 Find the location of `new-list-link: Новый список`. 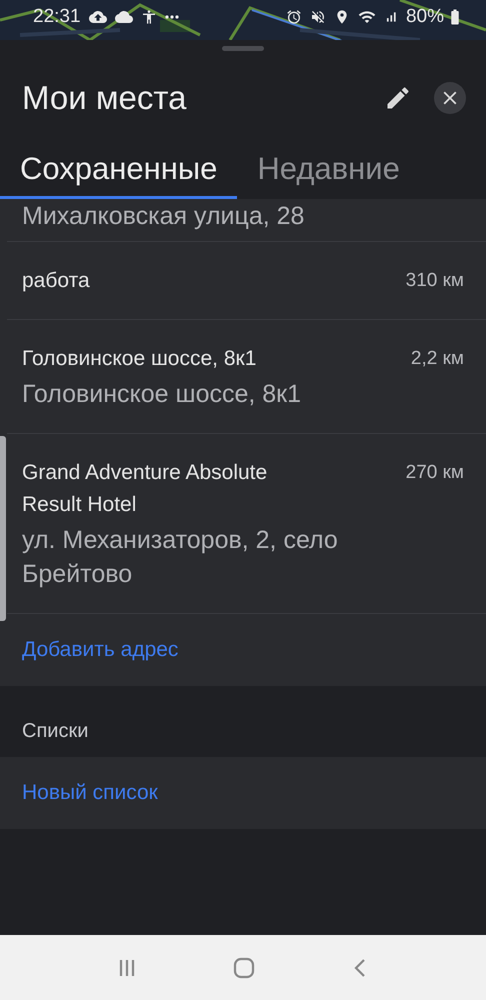

new-list-link: Новый список is located at coordinates (243, 793).